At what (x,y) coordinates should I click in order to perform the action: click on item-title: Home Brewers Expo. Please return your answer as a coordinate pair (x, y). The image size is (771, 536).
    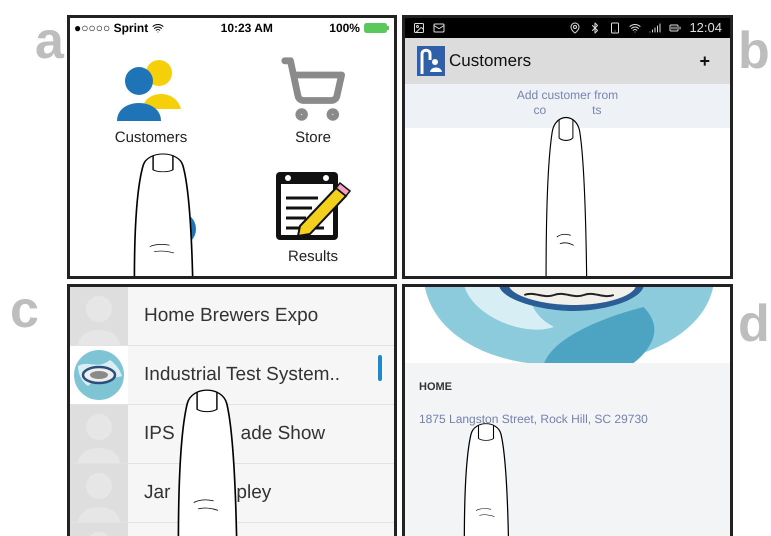
    Looking at the image, I should click on (231, 316).